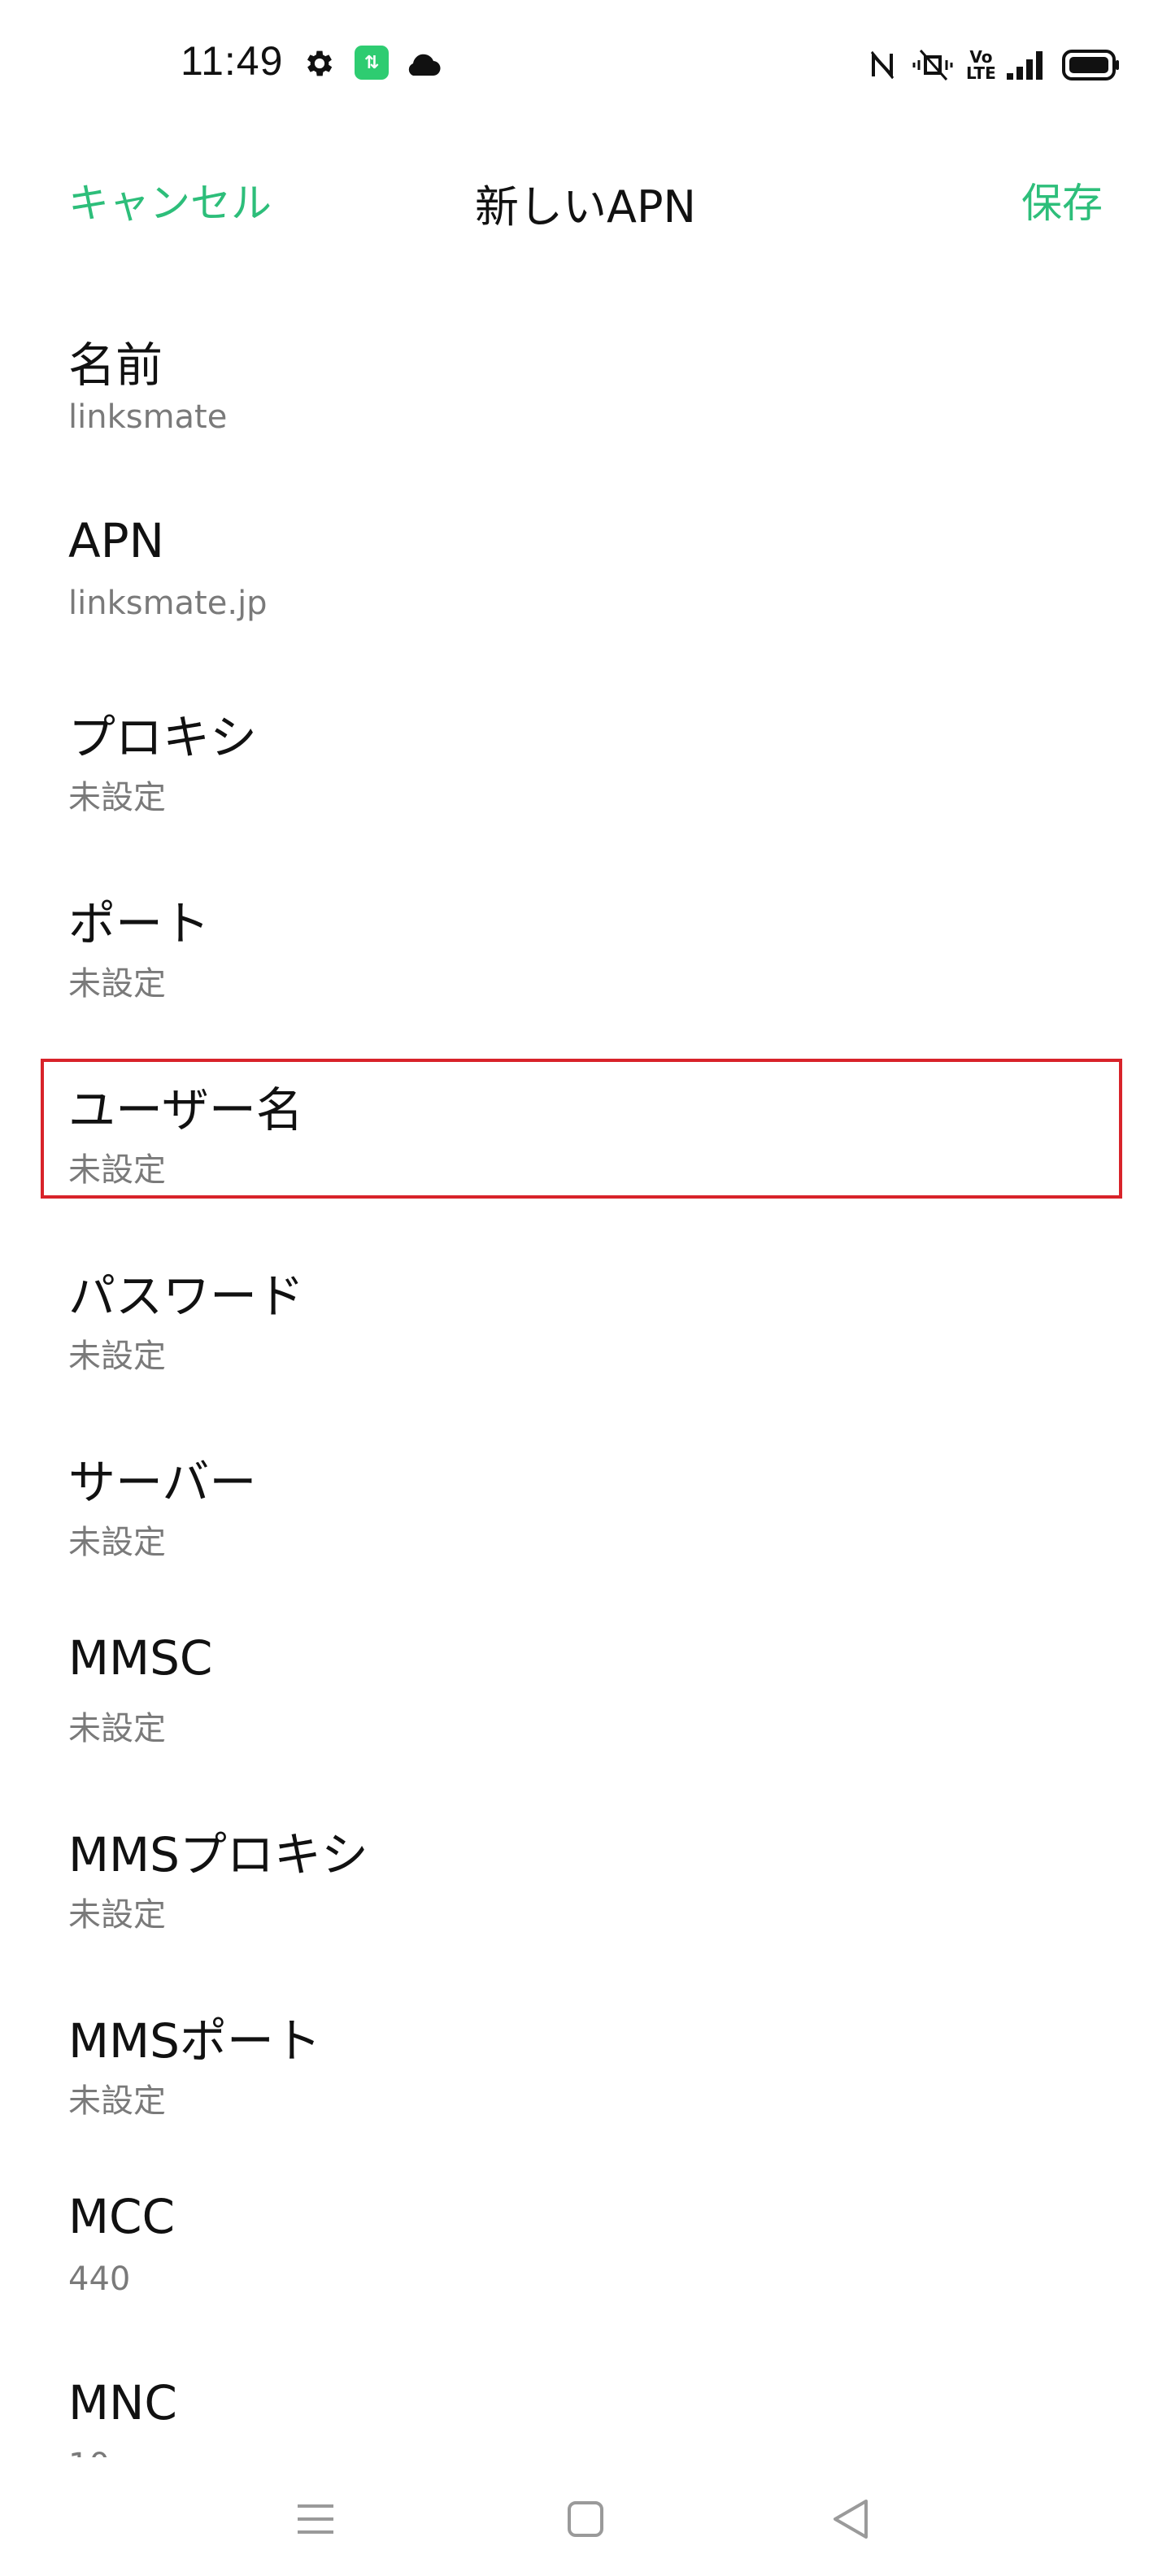  What do you see at coordinates (1062, 200) in the screenshot?
I see `save-button: 保存` at bounding box center [1062, 200].